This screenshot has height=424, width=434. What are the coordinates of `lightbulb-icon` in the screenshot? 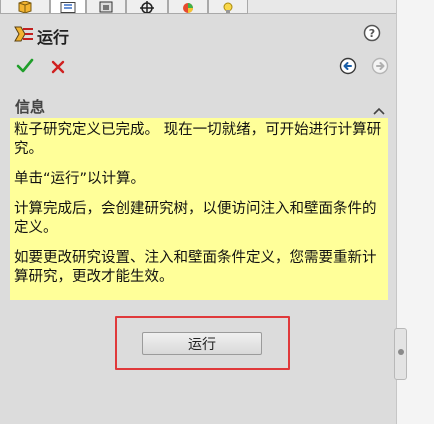 It's located at (228, 7).